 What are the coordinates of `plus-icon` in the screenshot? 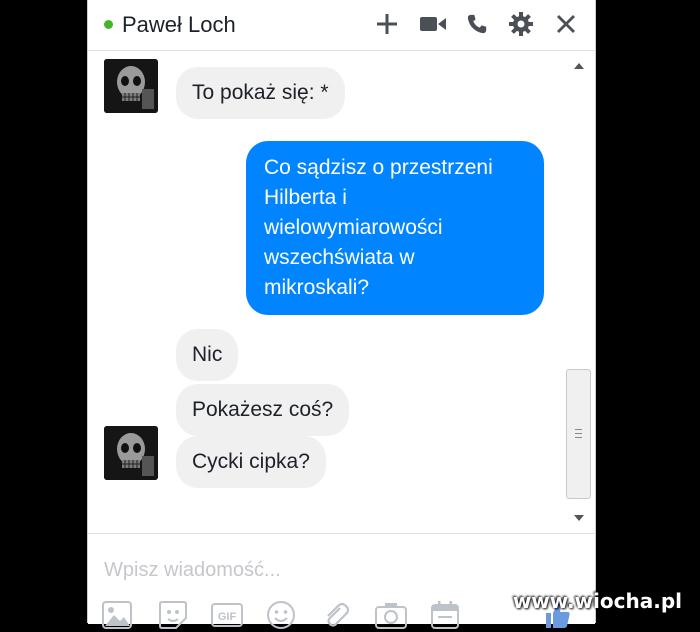 It's located at (387, 24).